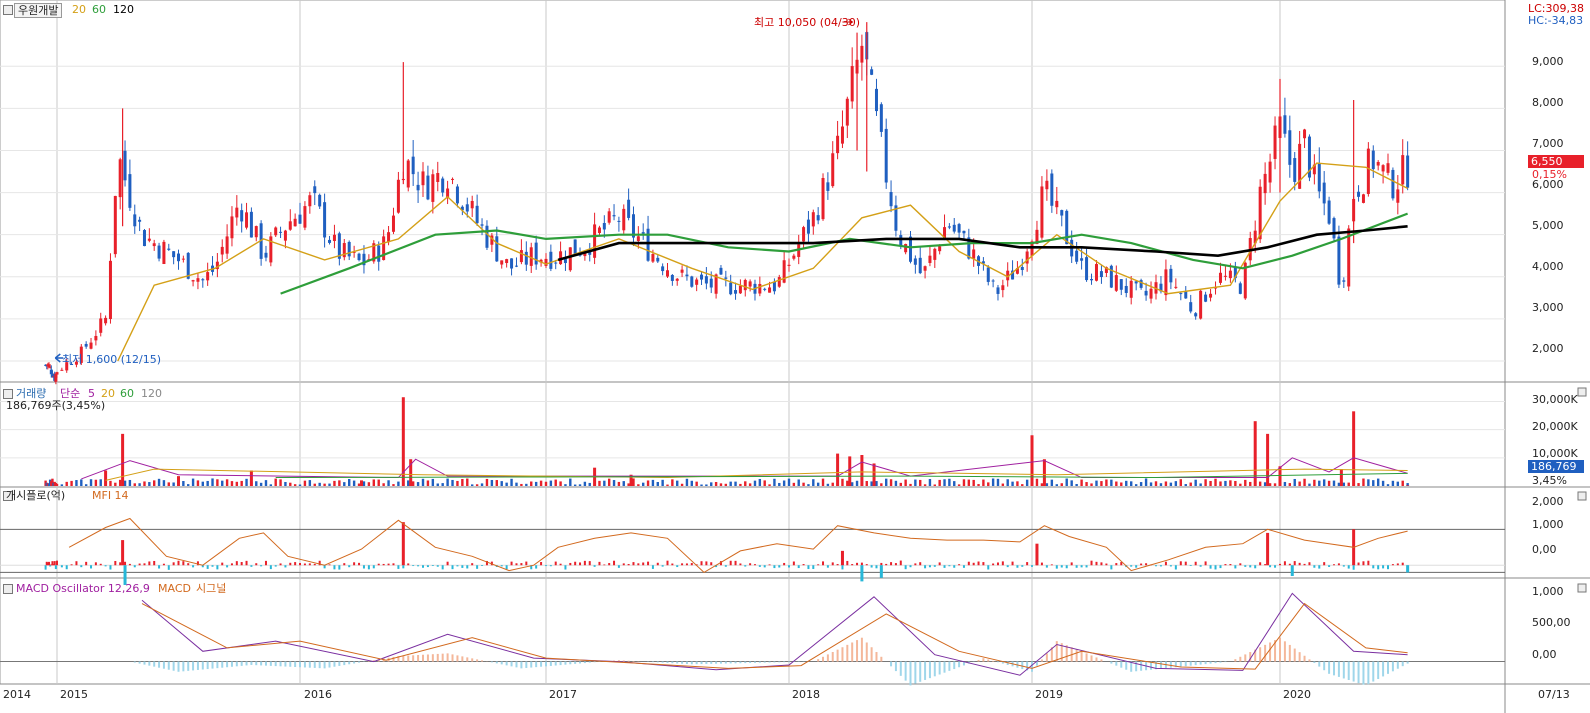  I want to click on mfi-line, so click(738, 545).